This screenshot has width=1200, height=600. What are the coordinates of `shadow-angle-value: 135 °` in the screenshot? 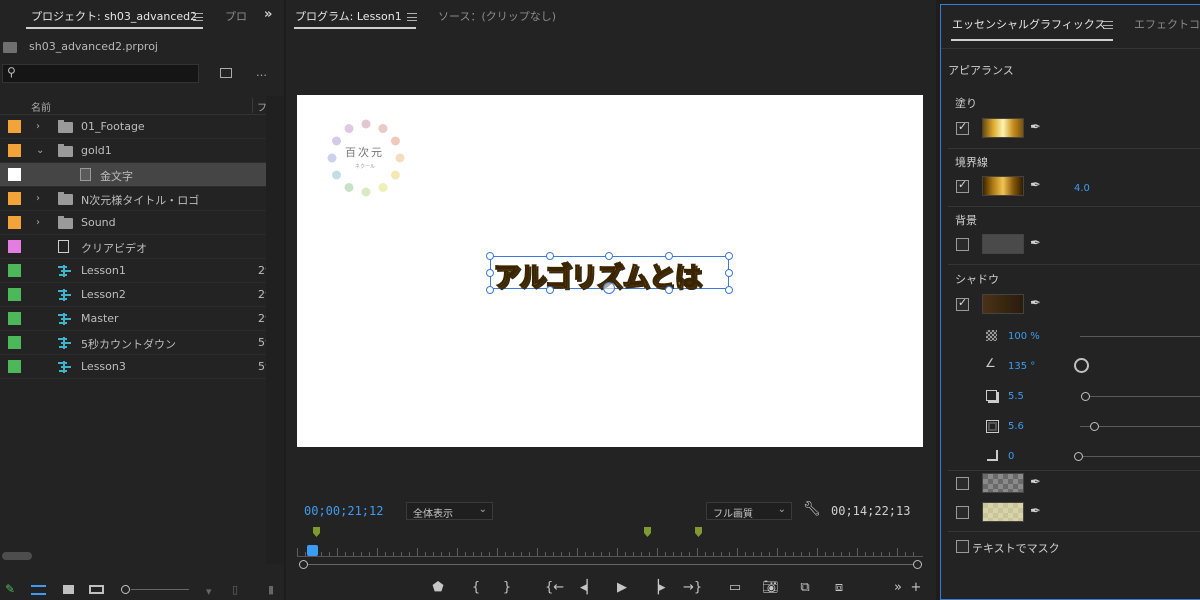 It's located at (1021, 366).